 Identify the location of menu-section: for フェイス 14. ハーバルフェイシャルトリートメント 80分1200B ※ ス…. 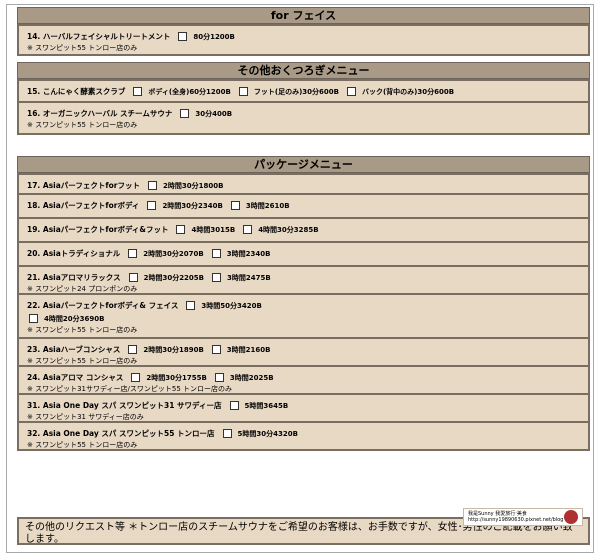
(303, 31).